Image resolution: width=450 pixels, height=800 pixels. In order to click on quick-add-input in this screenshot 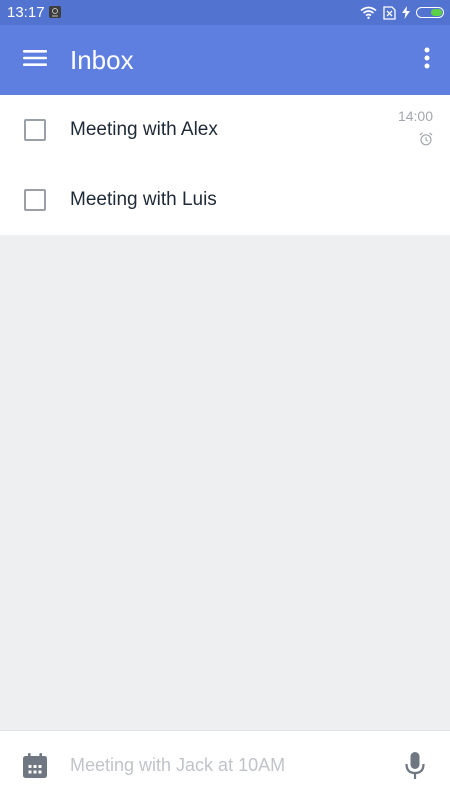, I will do `click(230, 765)`.